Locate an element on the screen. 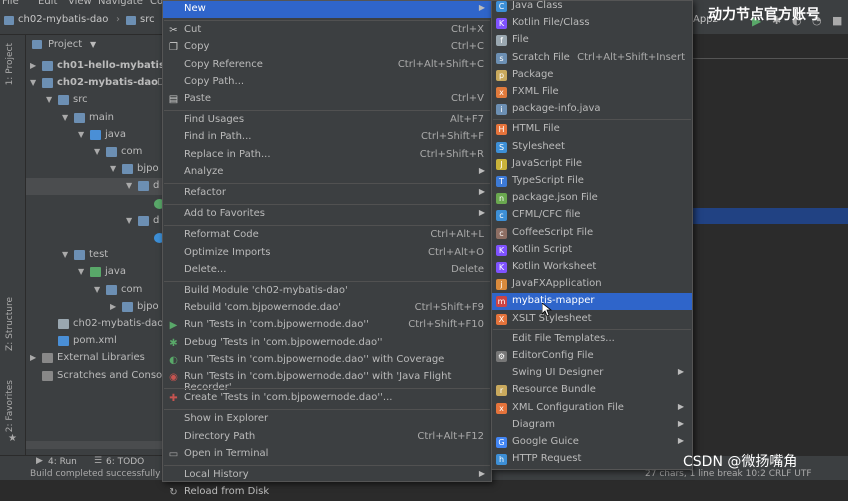 The image size is (848, 501). new-item-html-file: H HTML File is located at coordinates (592, 129).